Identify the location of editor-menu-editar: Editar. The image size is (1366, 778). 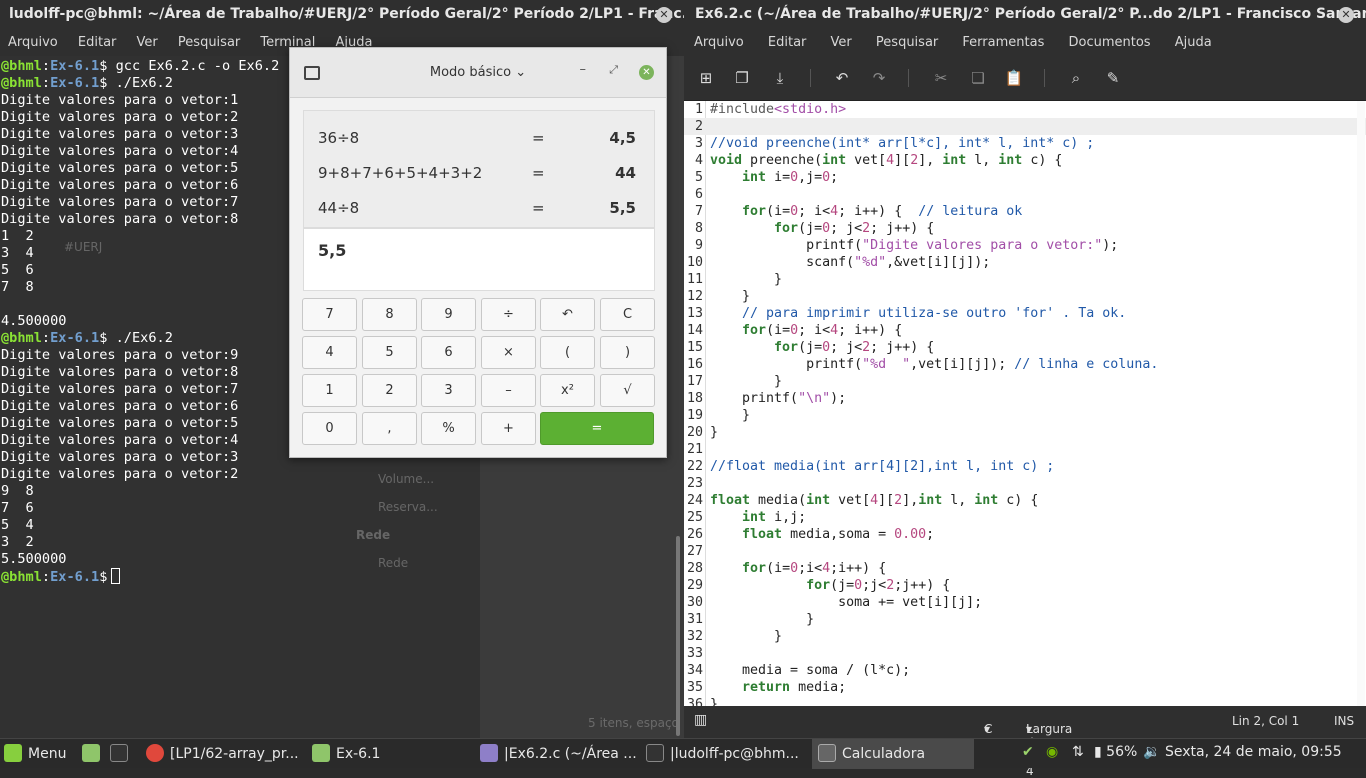
(787, 42).